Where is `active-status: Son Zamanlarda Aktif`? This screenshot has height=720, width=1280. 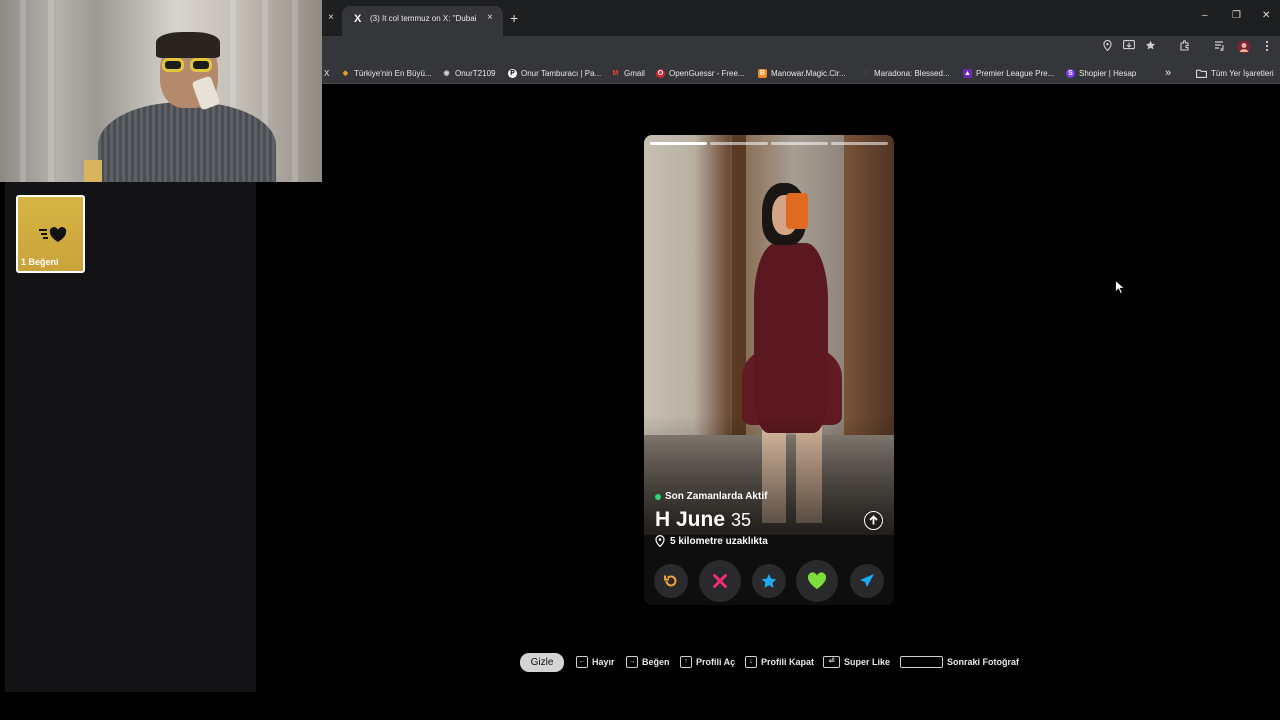
active-status: Son Zamanlarda Aktif is located at coordinates (711, 496).